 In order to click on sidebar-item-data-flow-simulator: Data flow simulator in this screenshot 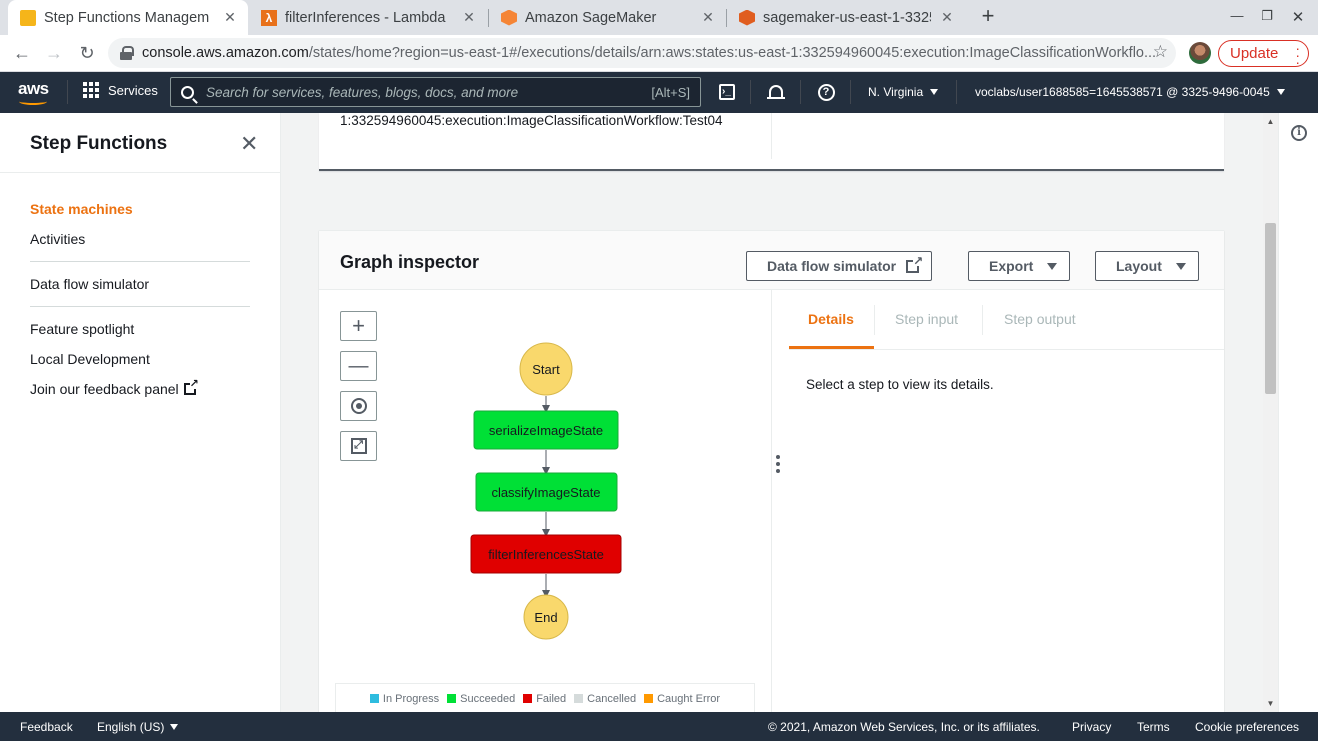, I will do `click(89, 284)`.